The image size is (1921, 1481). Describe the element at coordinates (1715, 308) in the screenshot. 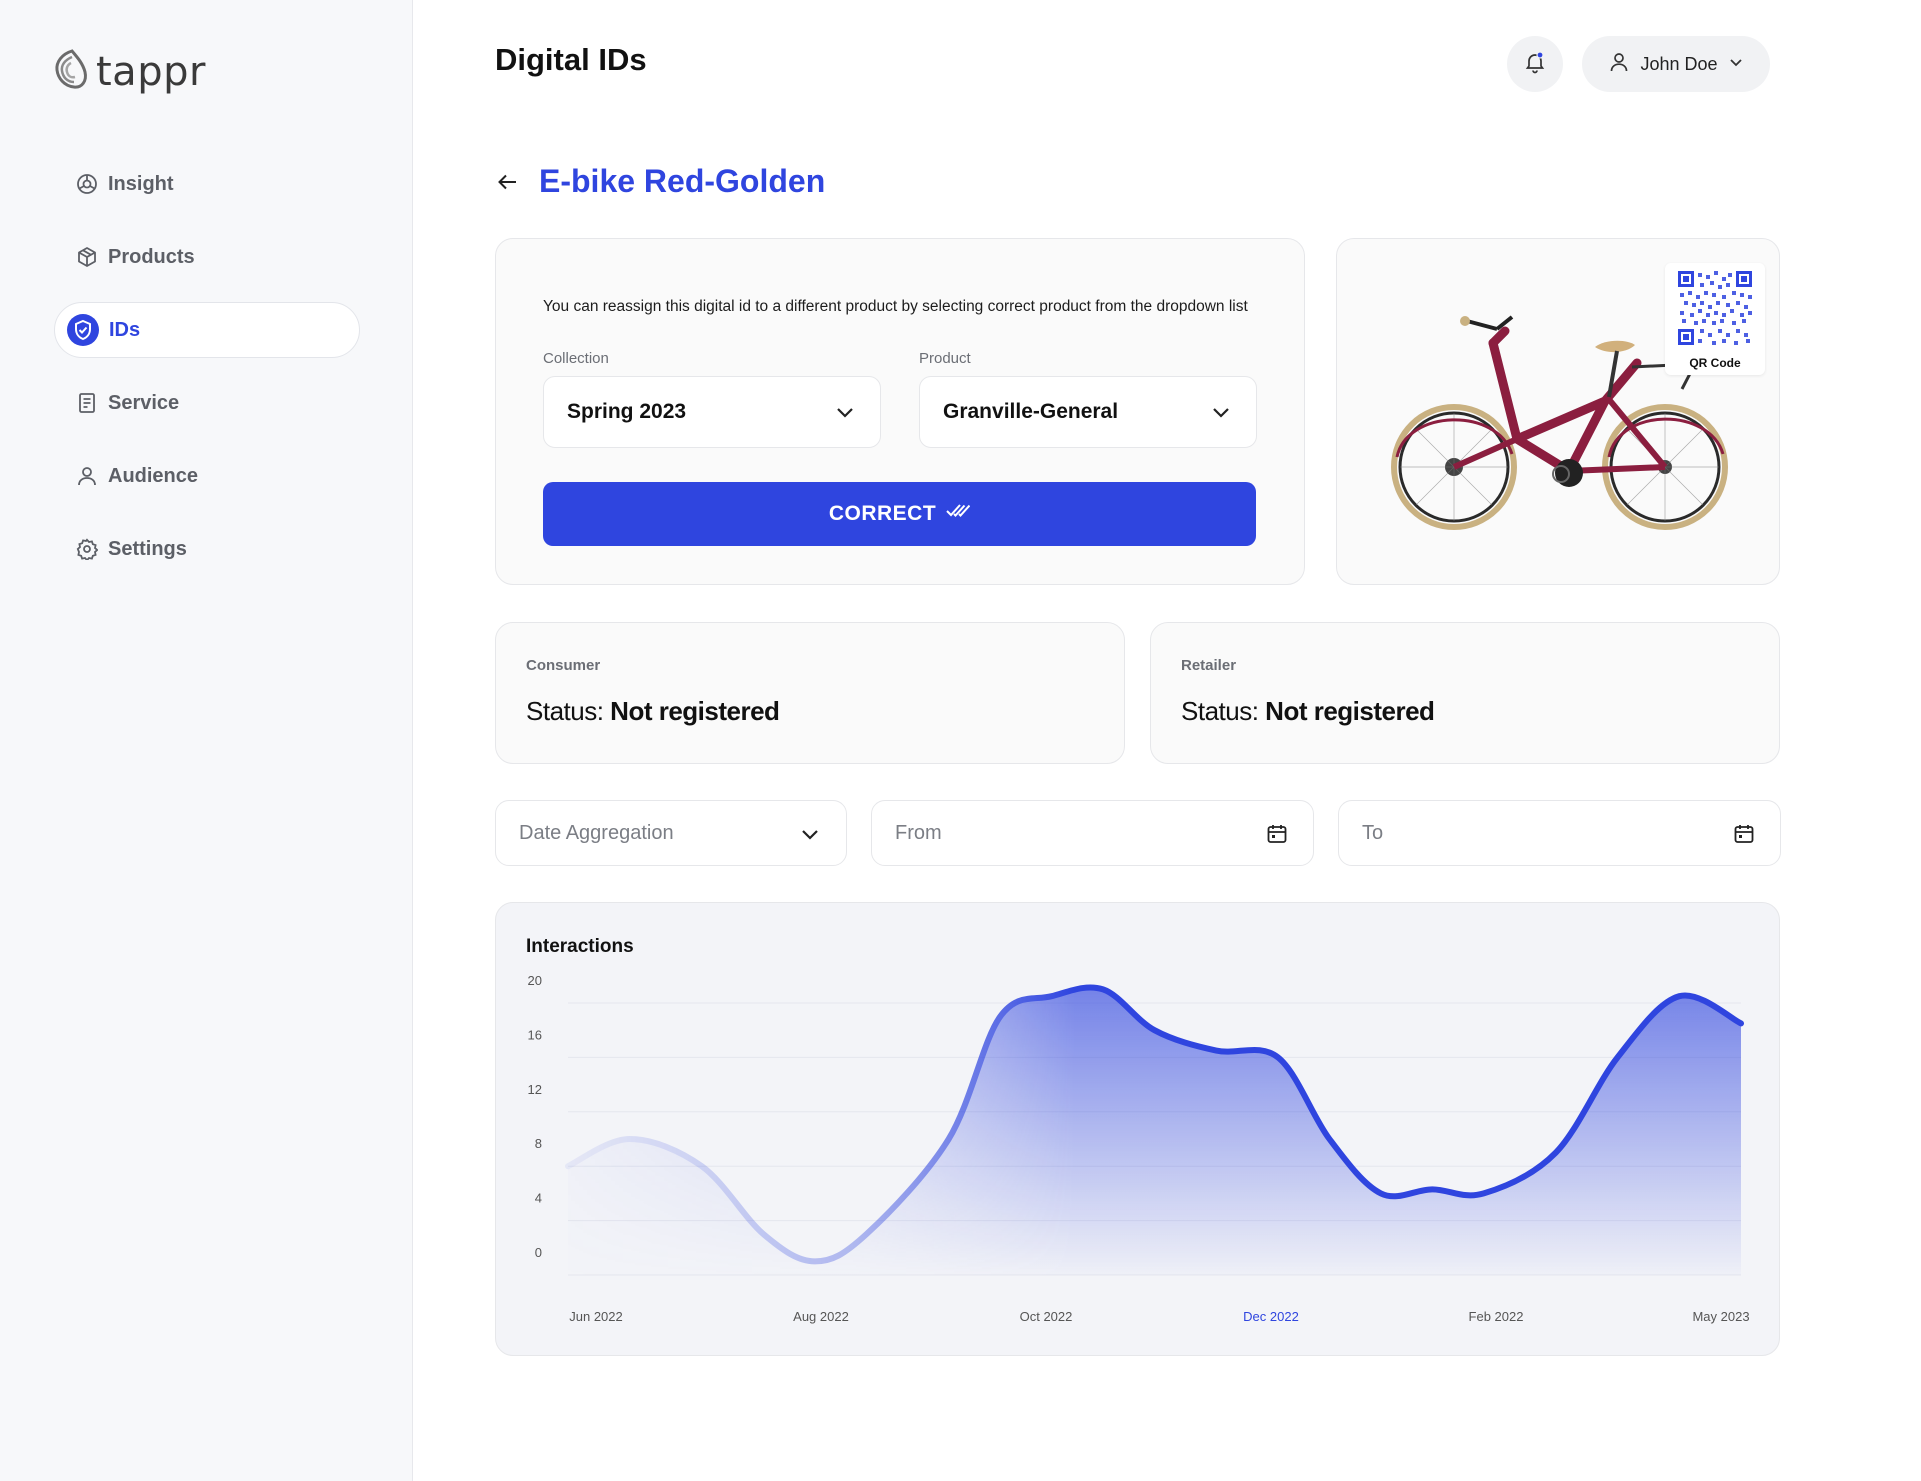

I see `qr-code-icon` at that location.